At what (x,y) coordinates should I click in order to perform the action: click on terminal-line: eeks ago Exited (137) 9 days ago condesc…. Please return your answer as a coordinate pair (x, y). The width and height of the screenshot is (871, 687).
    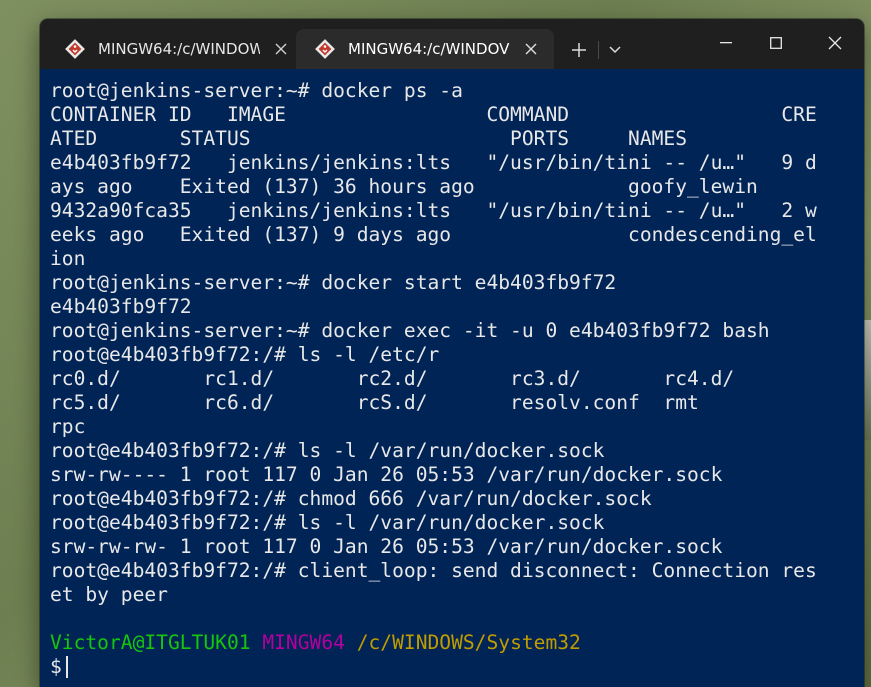
    Looking at the image, I should click on (433, 234).